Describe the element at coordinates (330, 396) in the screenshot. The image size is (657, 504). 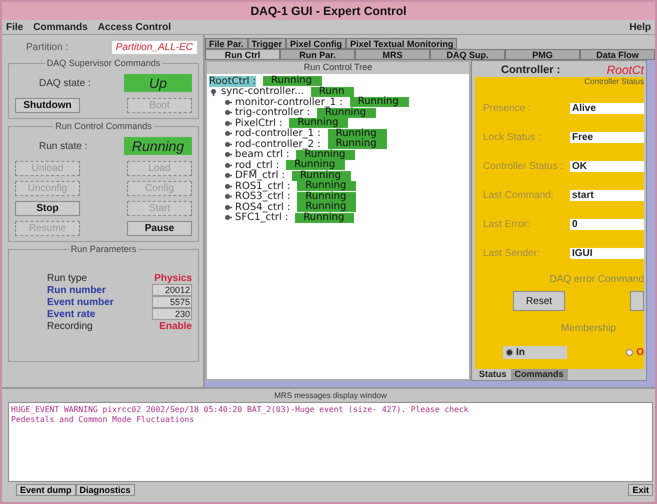
I see `panel-title: MRS messages display window` at that location.